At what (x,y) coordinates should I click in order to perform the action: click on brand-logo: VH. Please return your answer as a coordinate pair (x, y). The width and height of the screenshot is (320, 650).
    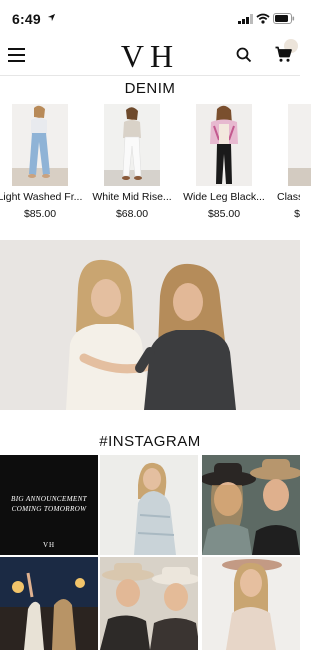
    Looking at the image, I should click on (150, 56).